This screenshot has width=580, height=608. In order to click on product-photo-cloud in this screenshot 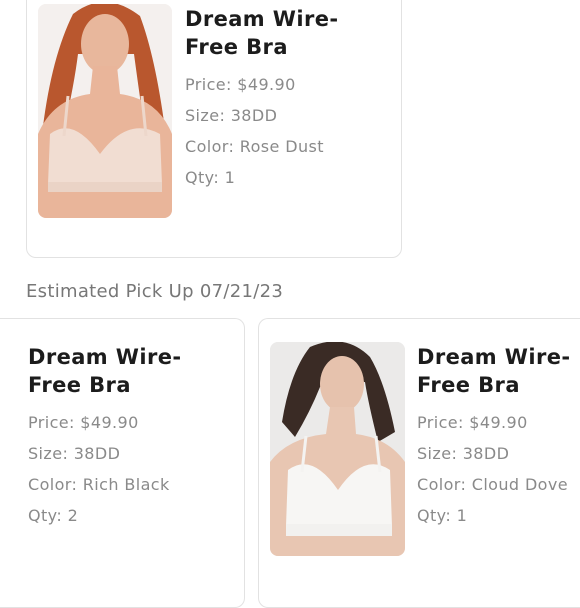, I will do `click(337, 449)`.